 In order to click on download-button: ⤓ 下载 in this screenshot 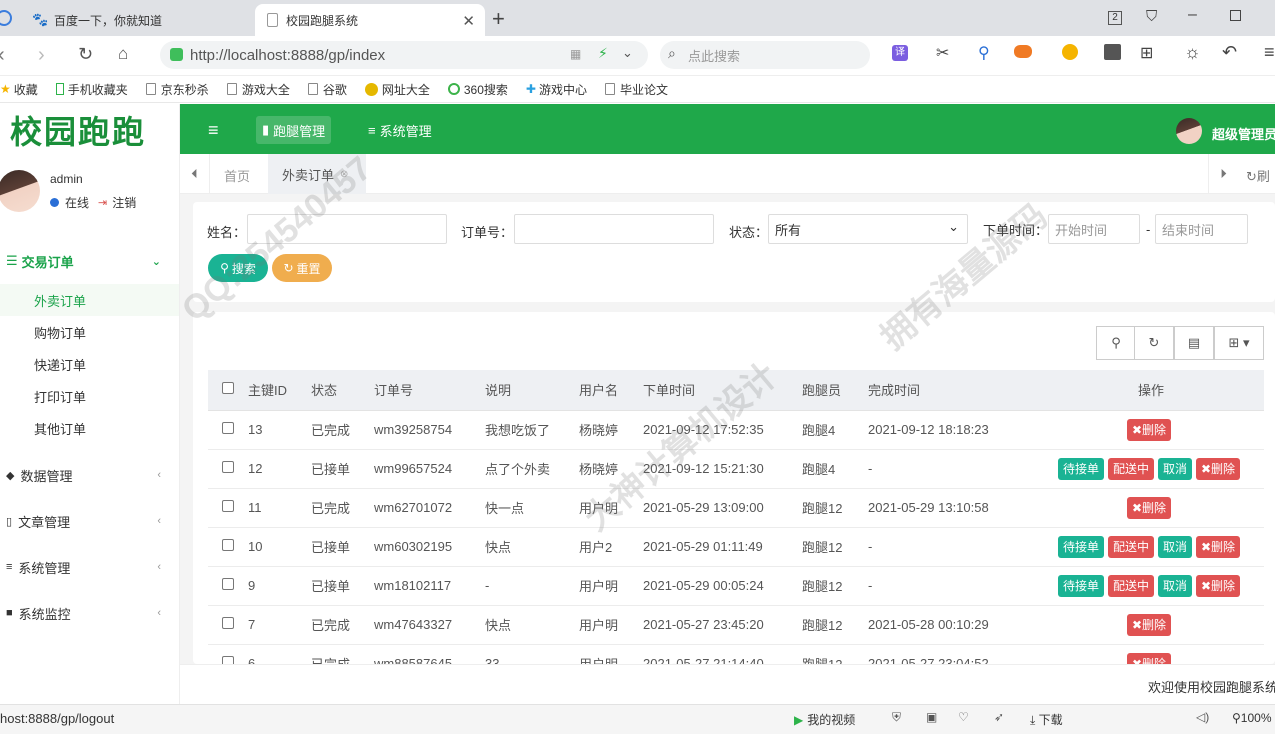, I will do `click(1046, 719)`.